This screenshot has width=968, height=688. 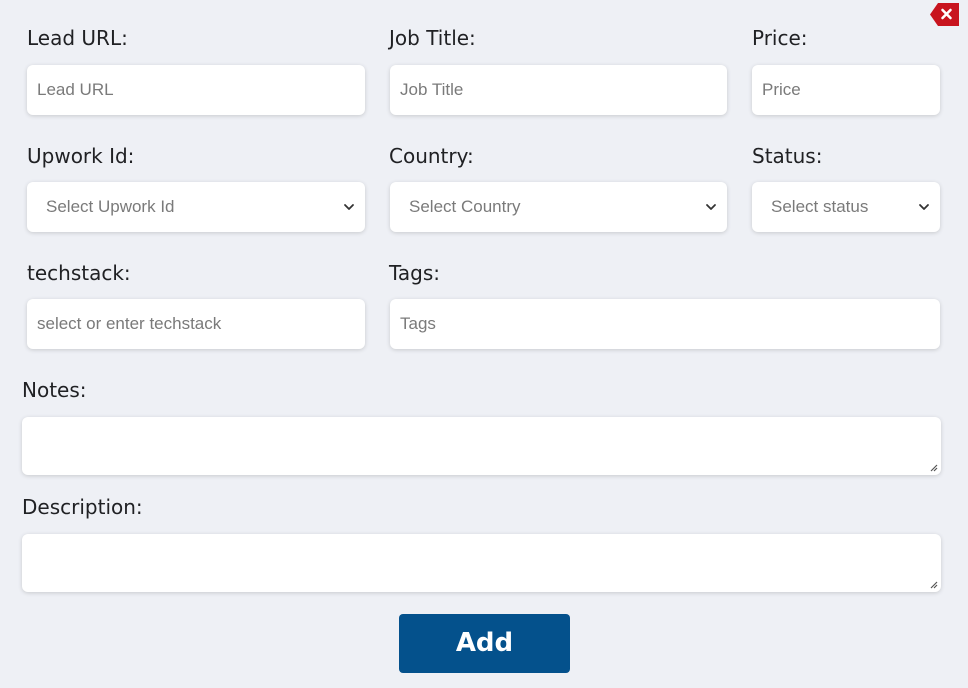 What do you see at coordinates (558, 207) in the screenshot?
I see `country-select: Select Country` at bounding box center [558, 207].